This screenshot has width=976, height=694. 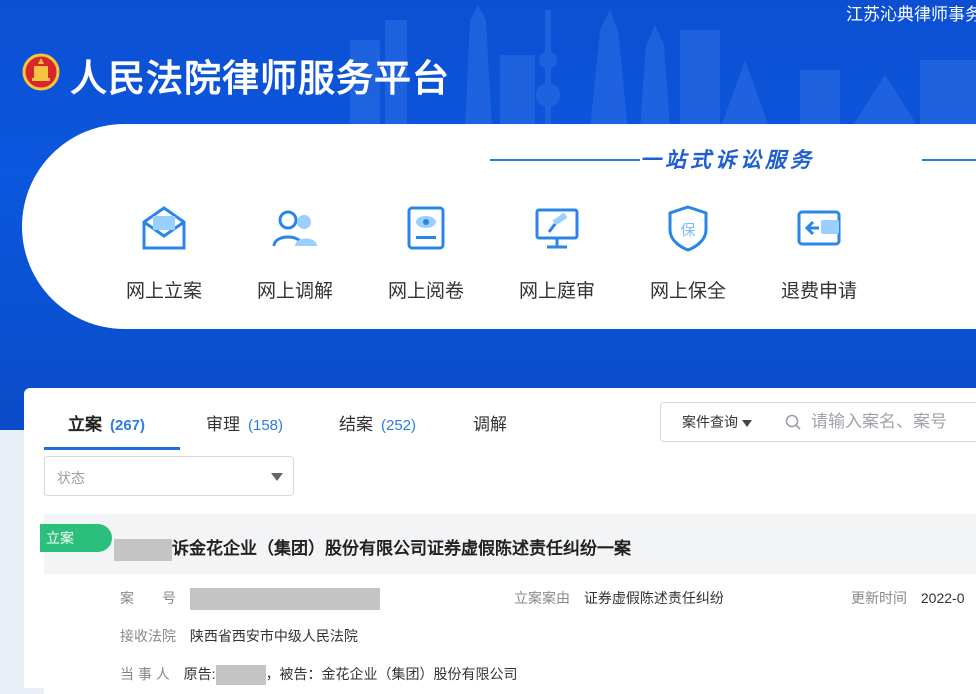 What do you see at coordinates (949, 160) in the screenshot?
I see `slogan-divider-right` at bounding box center [949, 160].